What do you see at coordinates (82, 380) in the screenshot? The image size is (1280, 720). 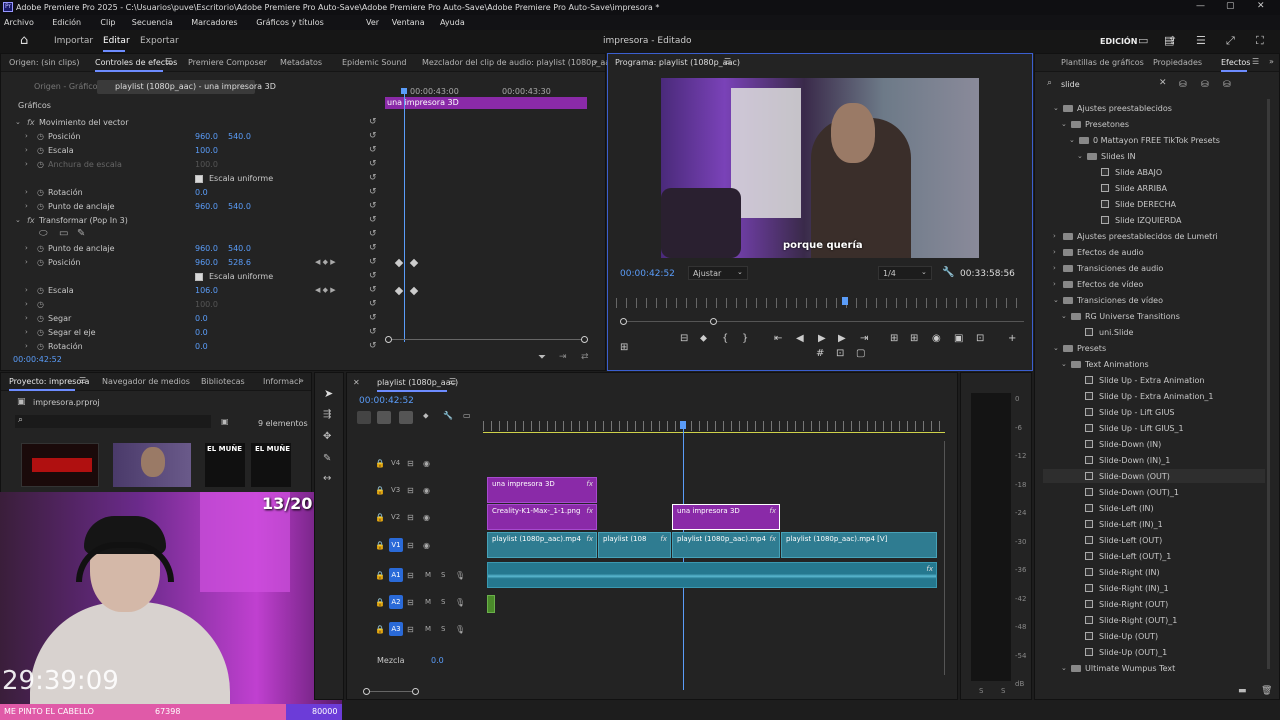 I see `project-menu-icon: ☰` at bounding box center [82, 380].